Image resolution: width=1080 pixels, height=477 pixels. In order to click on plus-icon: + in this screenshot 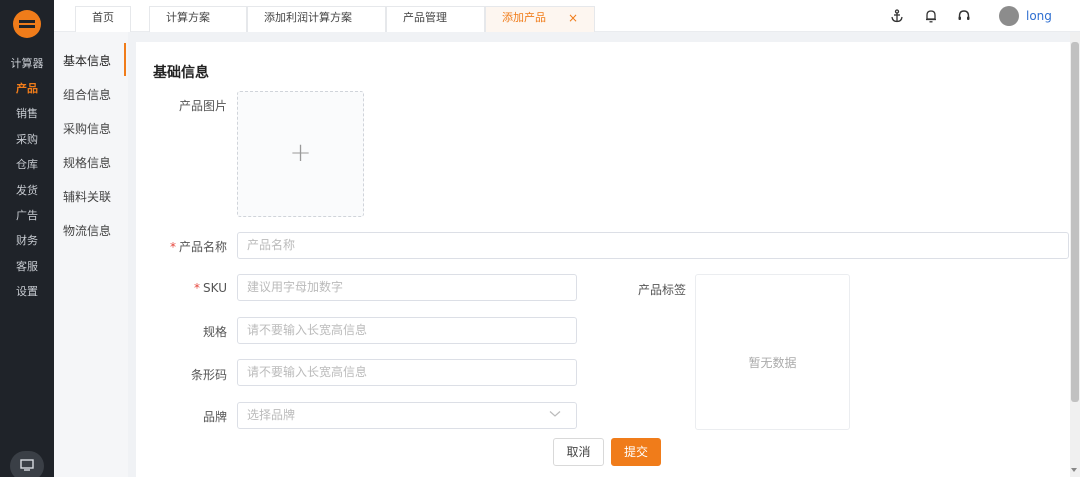, I will do `click(300, 153)`.